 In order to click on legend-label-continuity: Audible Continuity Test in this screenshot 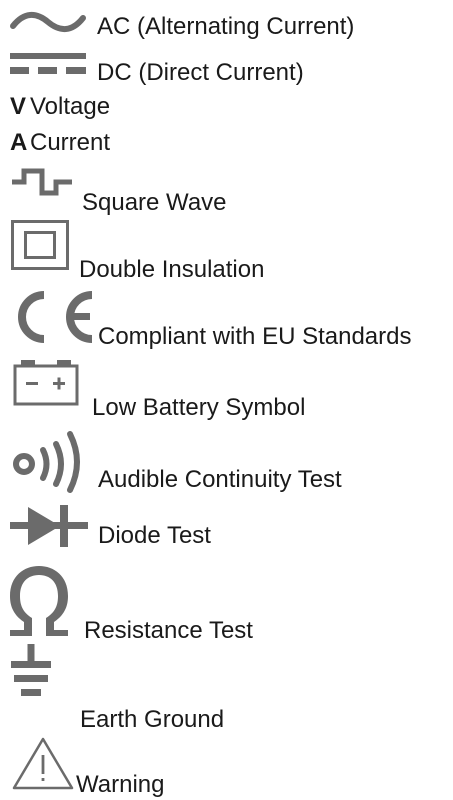, I will do `click(220, 479)`.